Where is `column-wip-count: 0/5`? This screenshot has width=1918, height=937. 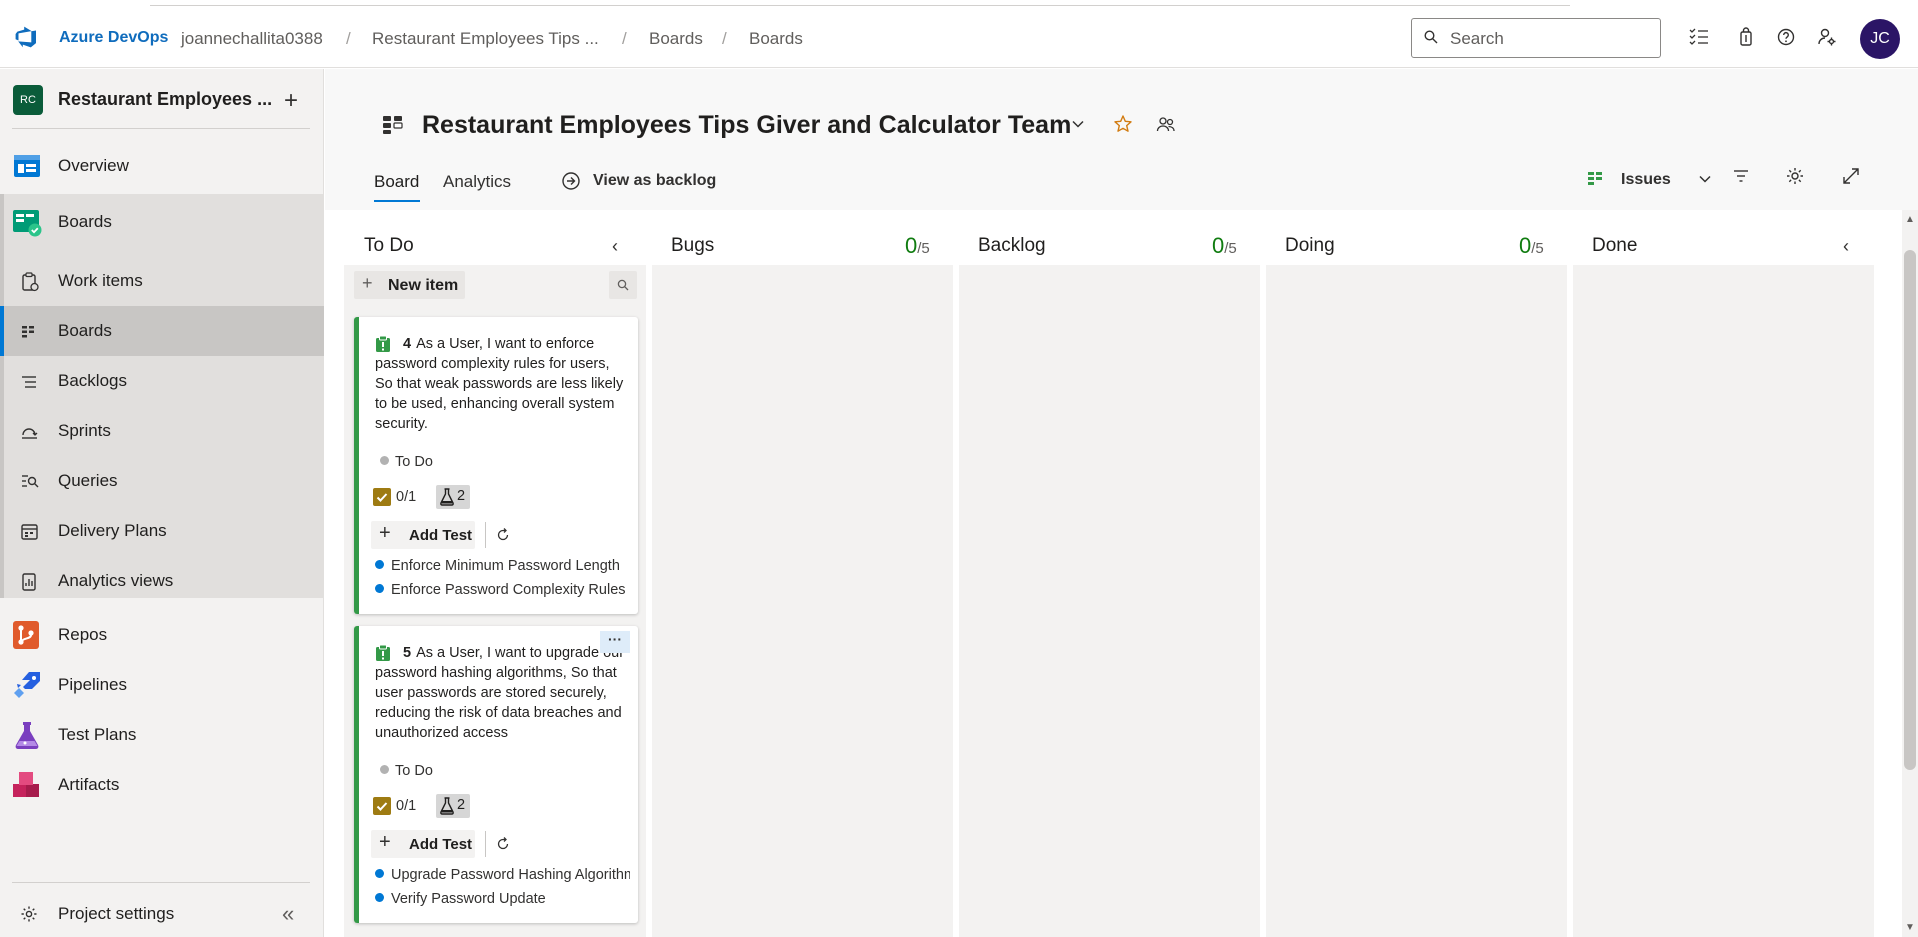
column-wip-count: 0/5 is located at coordinates (1224, 246).